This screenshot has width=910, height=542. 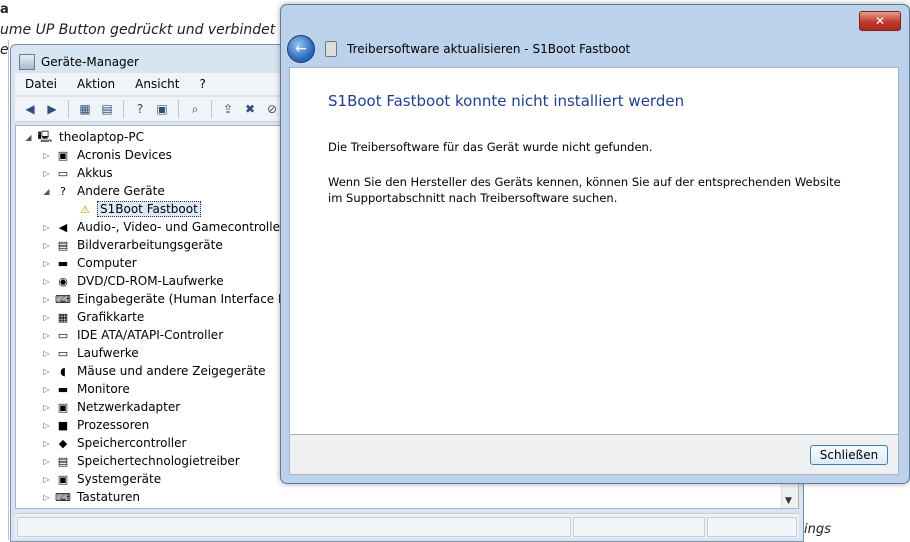 What do you see at coordinates (149, 209) in the screenshot?
I see `tree-node-label: S1Boot Fastboot` at bounding box center [149, 209].